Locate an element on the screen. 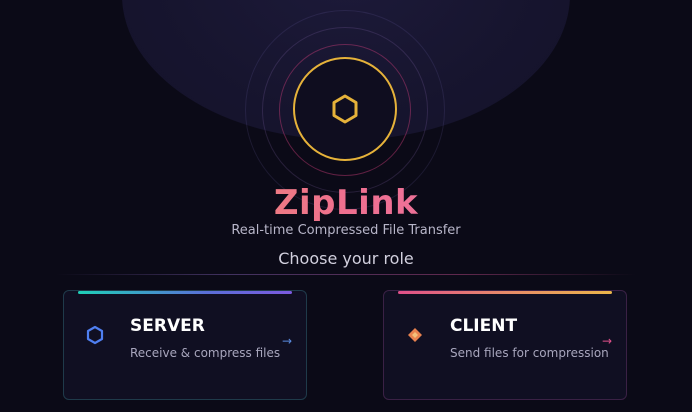 The width and height of the screenshot is (692, 412). app-title: ZipLink is located at coordinates (346, 203).